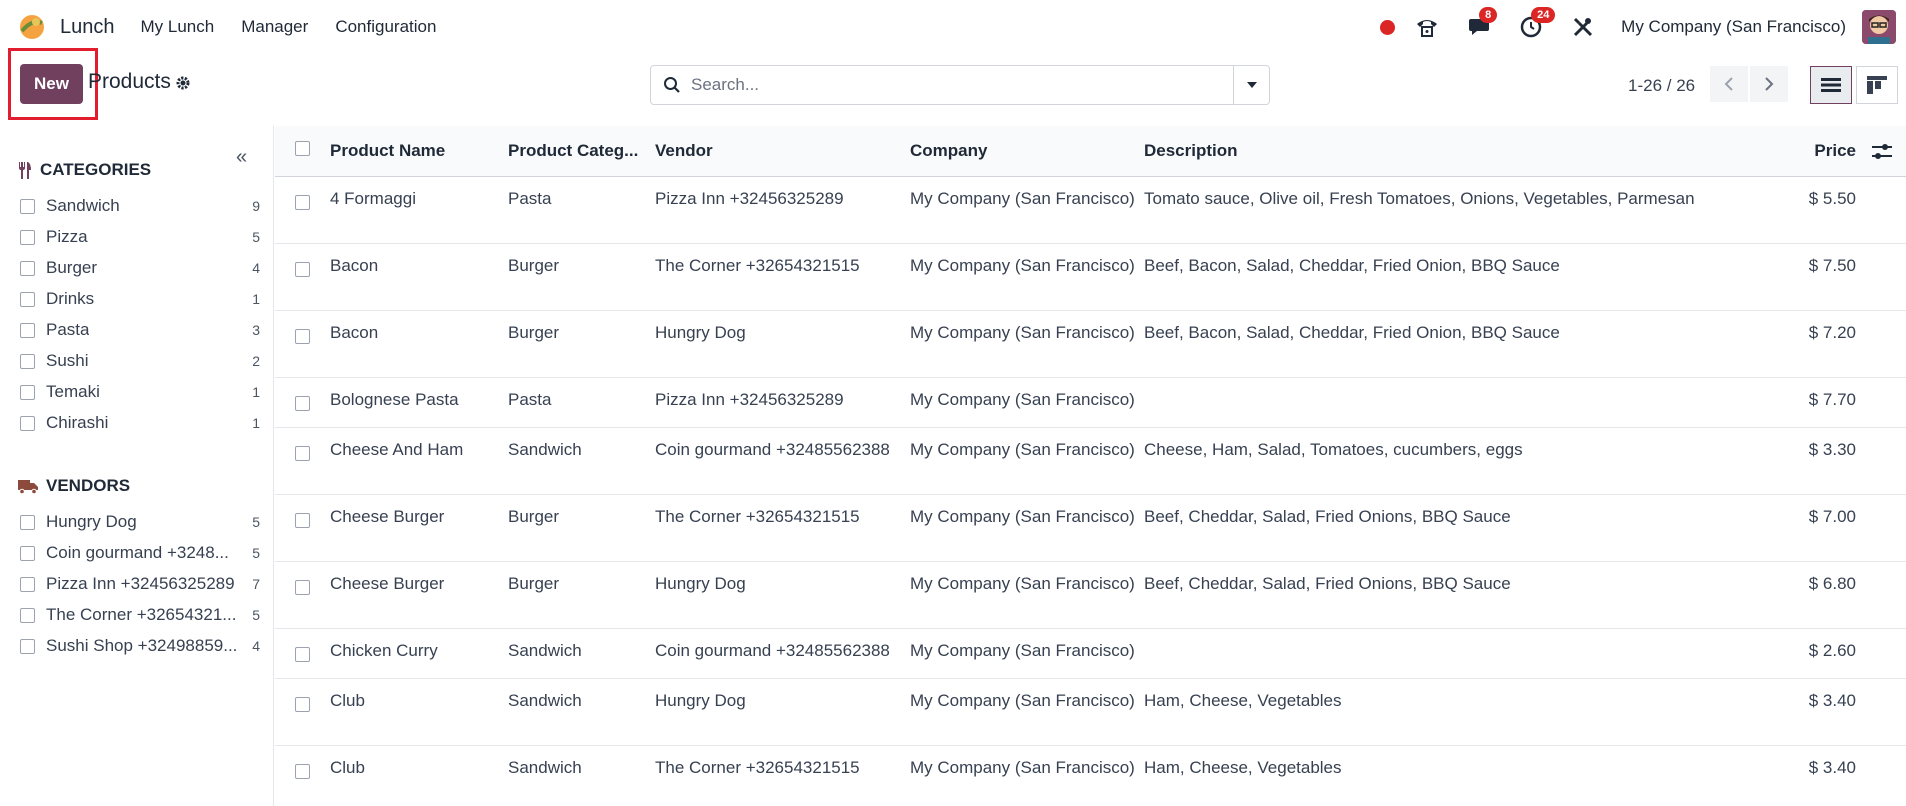 Image resolution: width=1906 pixels, height=806 pixels. Describe the element at coordinates (1815, 210) in the screenshot. I see `cell-price: $ 5.50` at that location.